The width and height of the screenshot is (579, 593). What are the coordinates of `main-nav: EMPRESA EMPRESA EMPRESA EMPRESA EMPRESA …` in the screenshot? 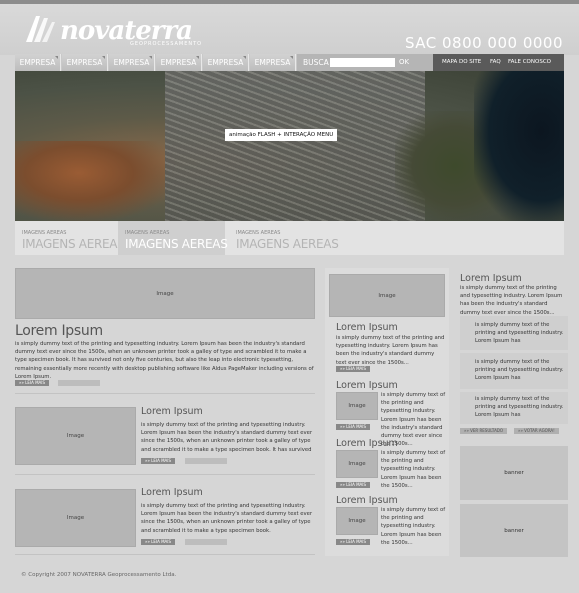 It's located at (289, 62).